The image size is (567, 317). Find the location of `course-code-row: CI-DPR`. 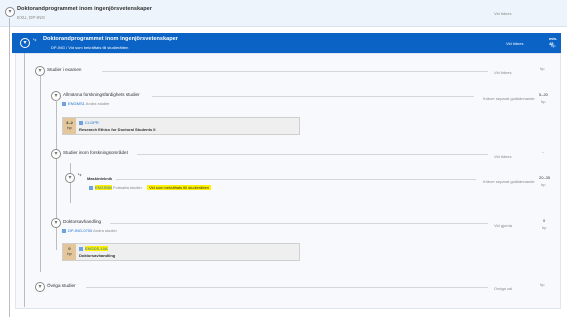

course-code-row: CI-DPR is located at coordinates (89, 122).